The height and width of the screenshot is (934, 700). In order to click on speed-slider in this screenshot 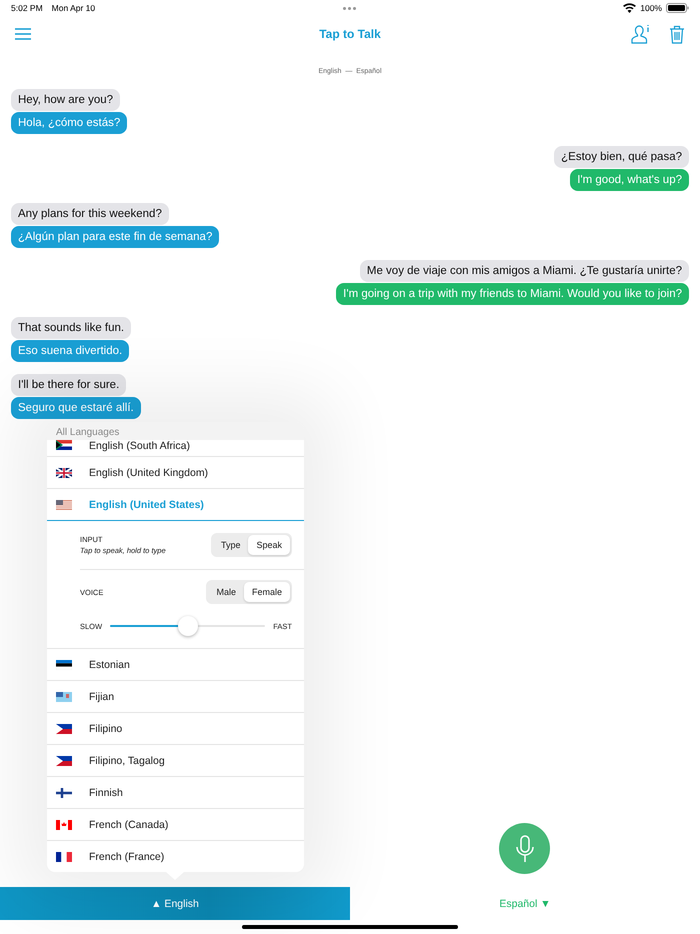, I will do `click(188, 626)`.